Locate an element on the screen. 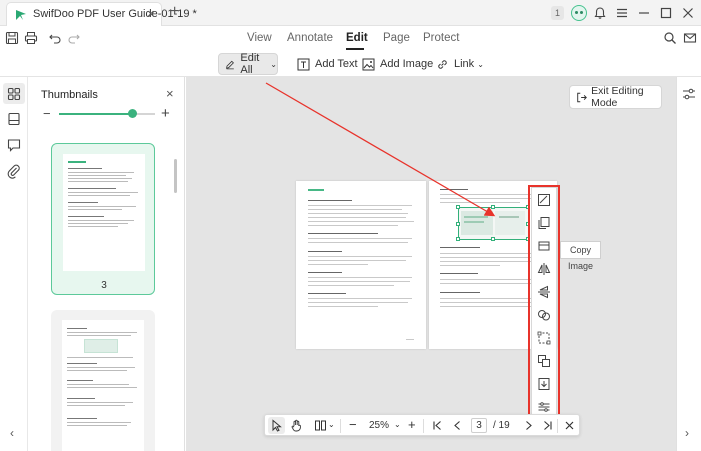 Image resolution: width=701 pixels, height=451 pixels. minimize-icon is located at coordinates (644, 13).